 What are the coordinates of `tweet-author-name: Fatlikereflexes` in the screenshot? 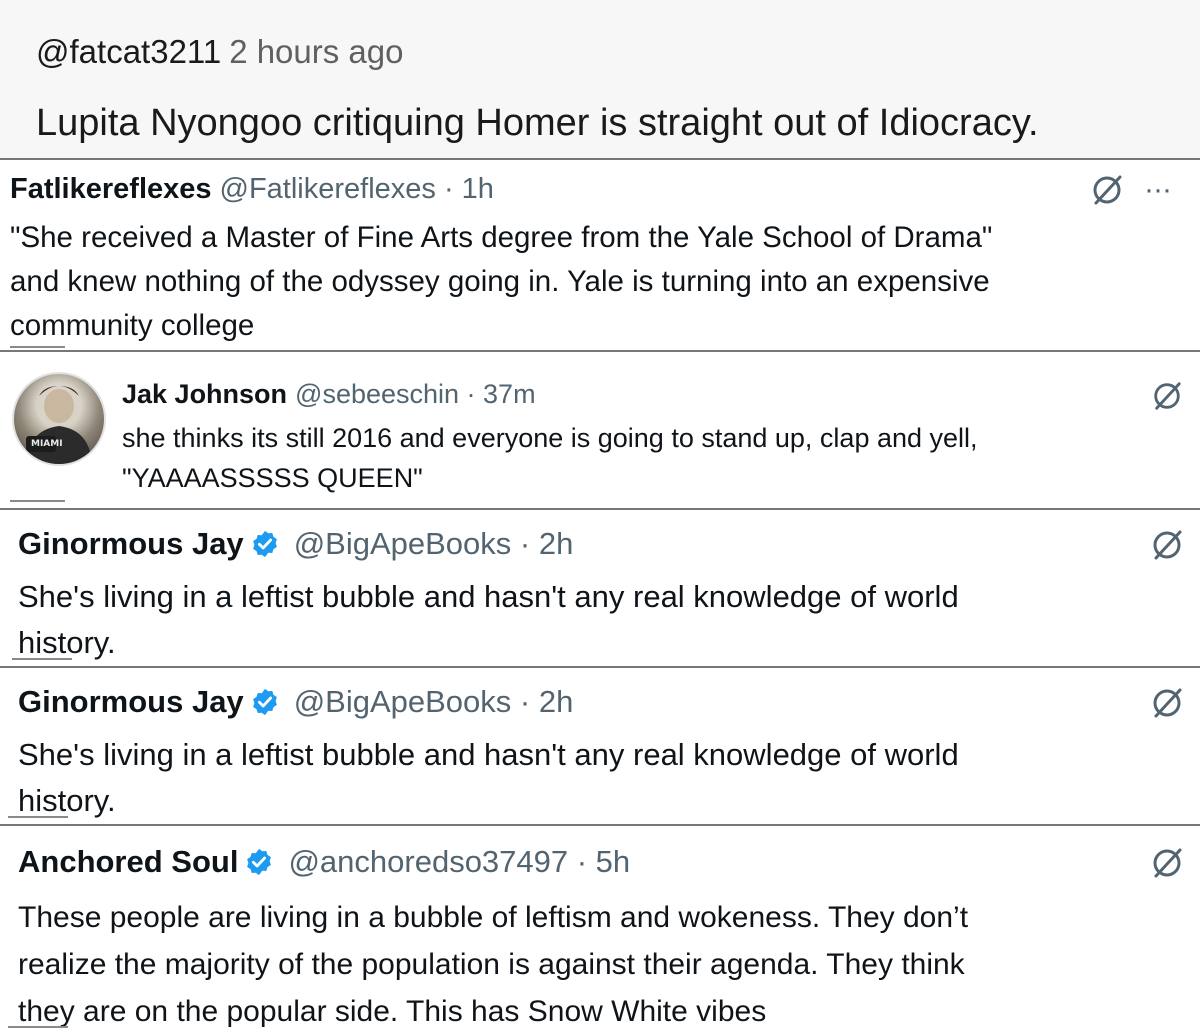 It's located at (111, 189).